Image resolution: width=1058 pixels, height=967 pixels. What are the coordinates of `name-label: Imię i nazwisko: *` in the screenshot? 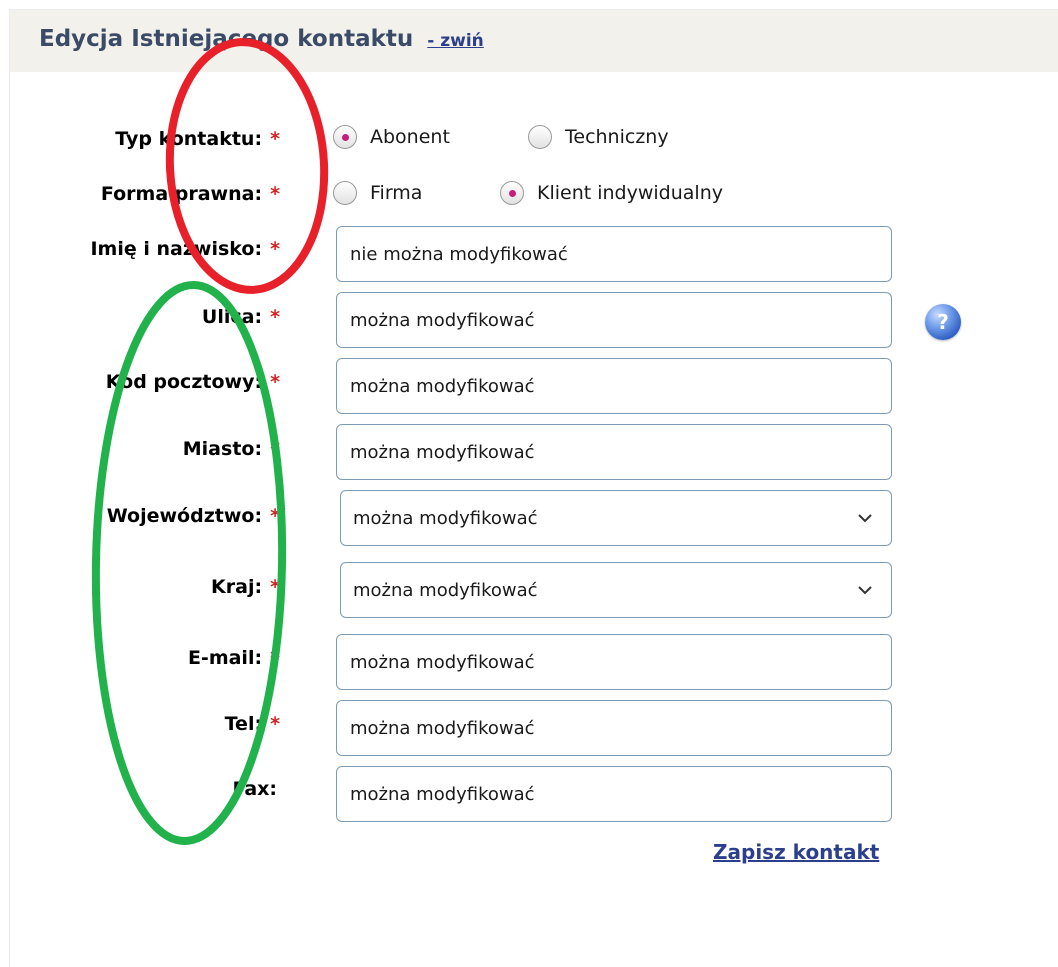 It's located at (185, 249).